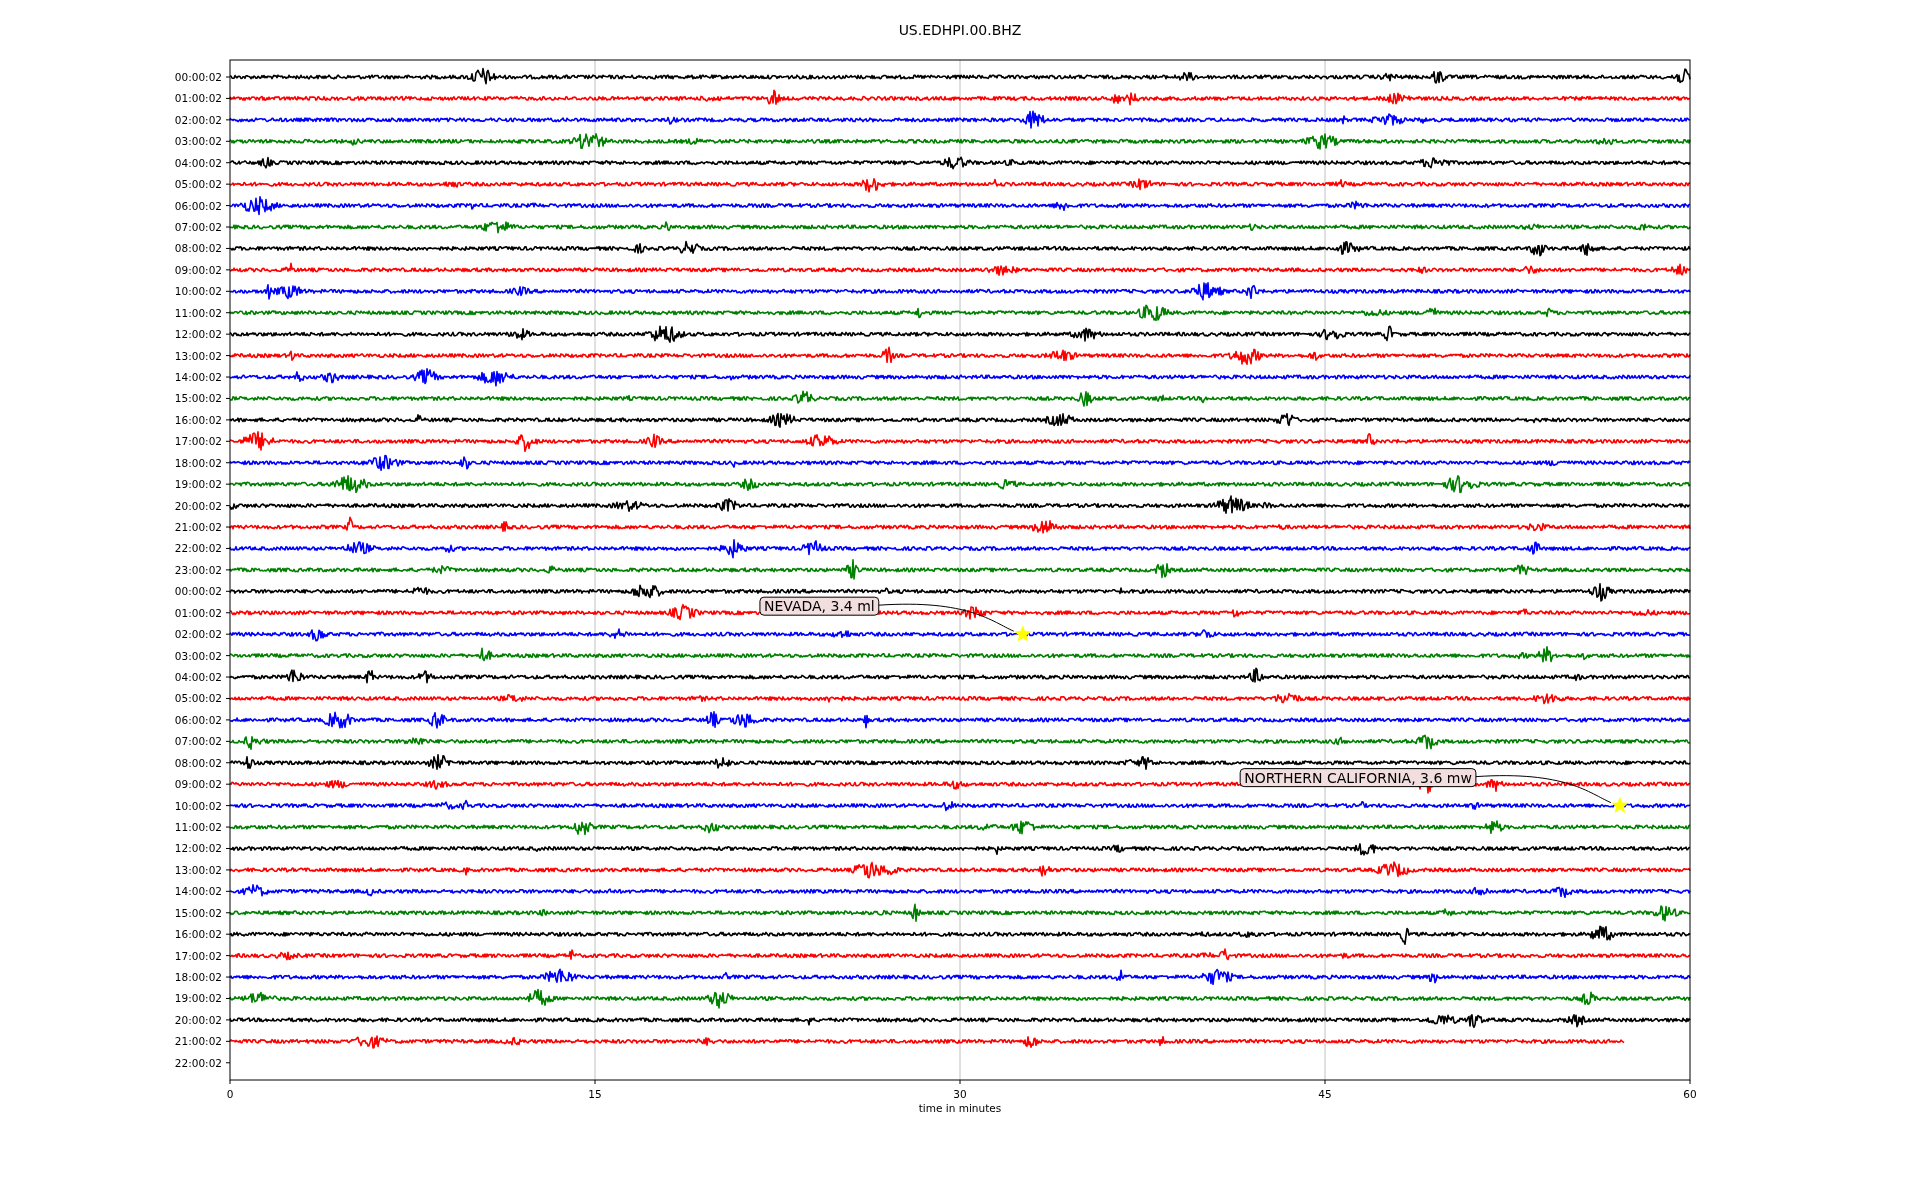 This screenshot has height=1200, width=1920. Describe the element at coordinates (1690, 1094) in the screenshot. I see `x-tick-label: 60` at that location.